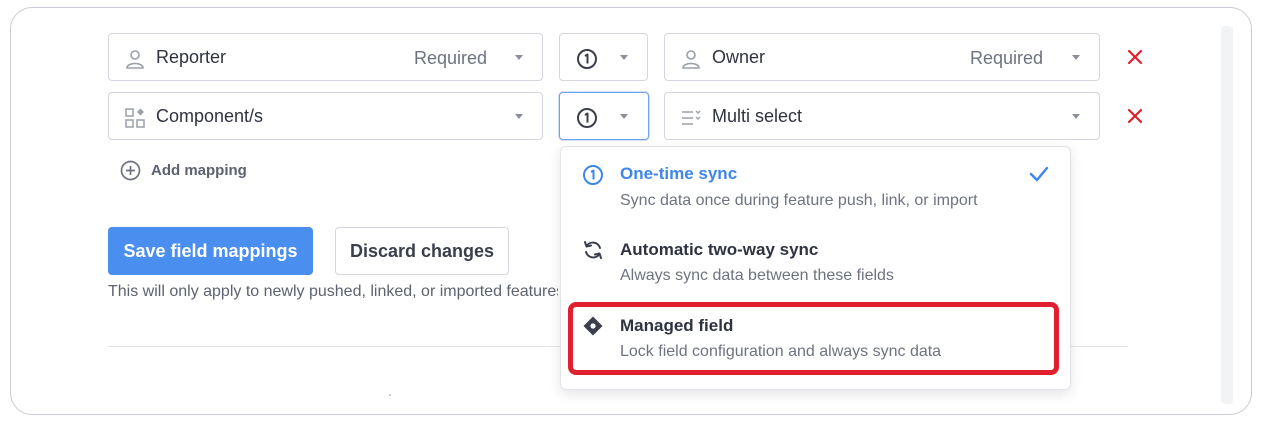 The height and width of the screenshot is (429, 1263). I want to click on option-description: Always sync data between these fields, so click(757, 275).